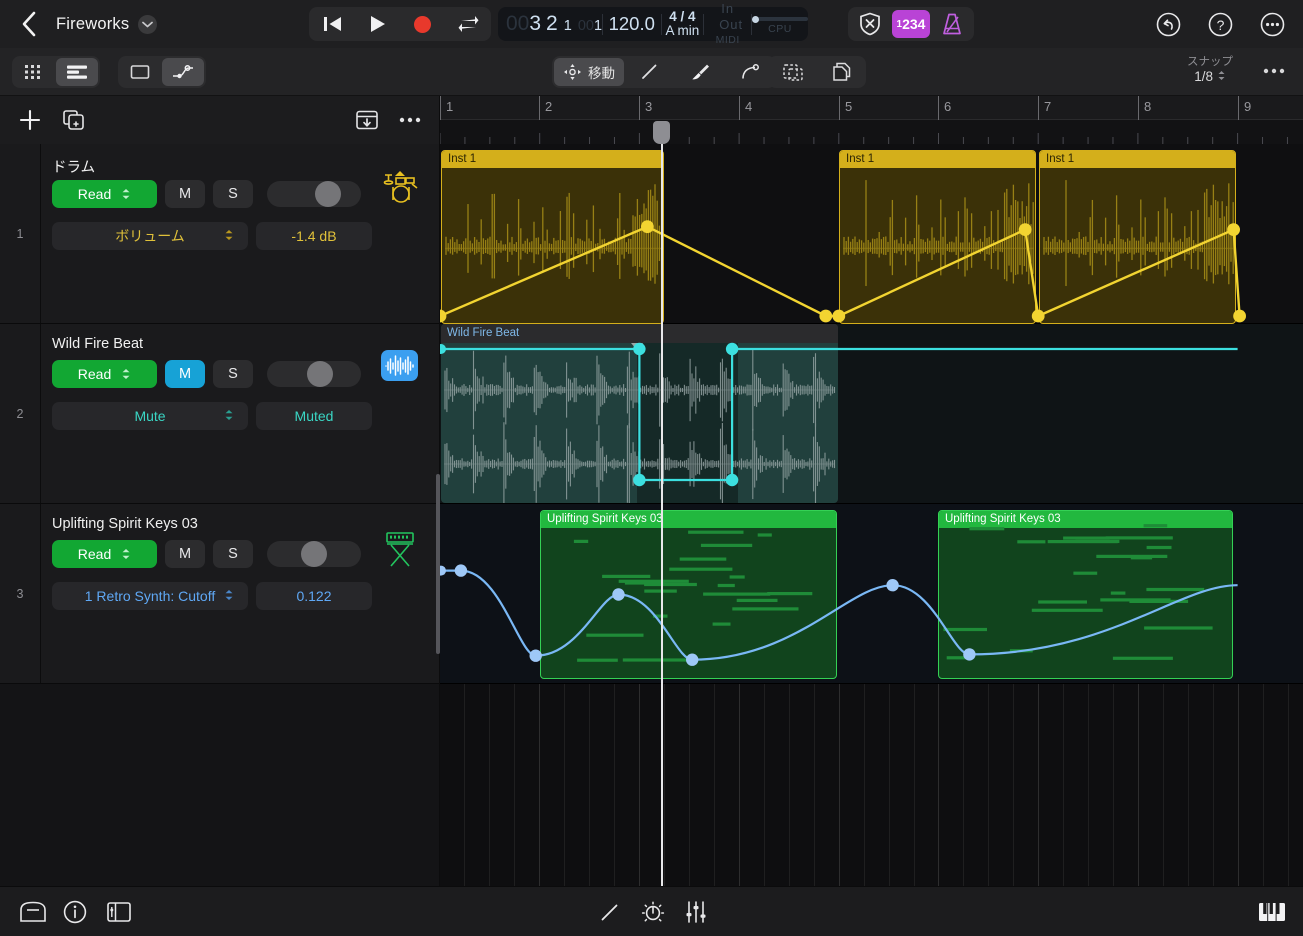 This screenshot has height=936, width=1303. I want to click on midi-label: MIDI, so click(727, 39).